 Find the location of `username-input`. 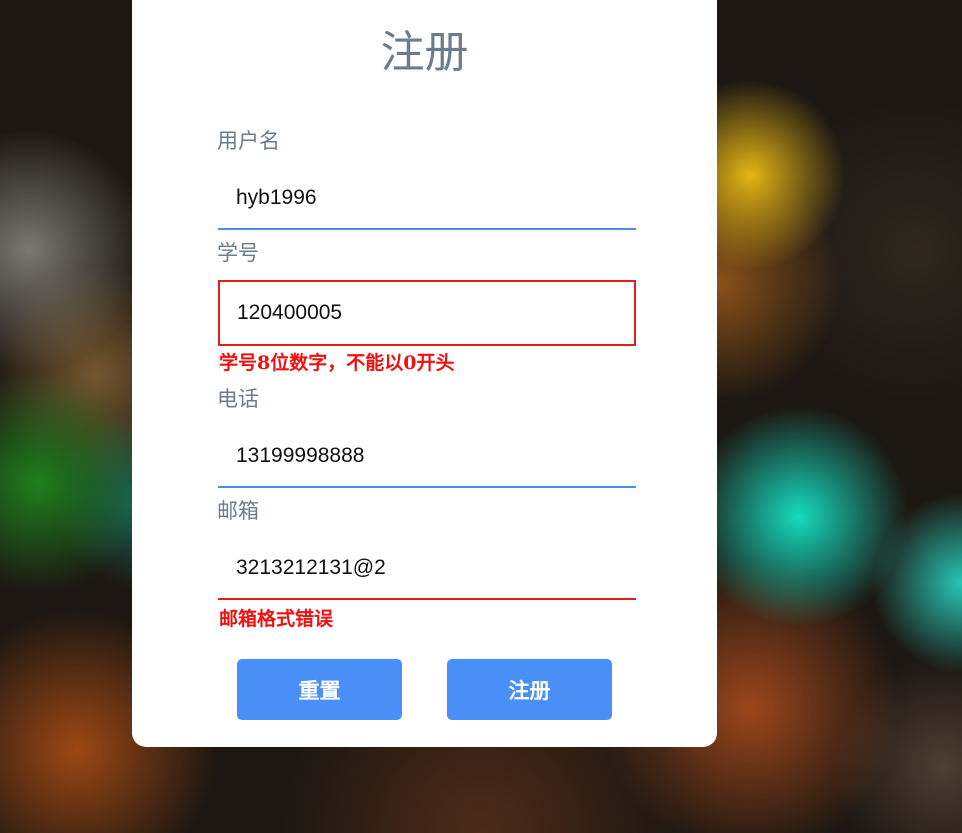

username-input is located at coordinates (427, 199).